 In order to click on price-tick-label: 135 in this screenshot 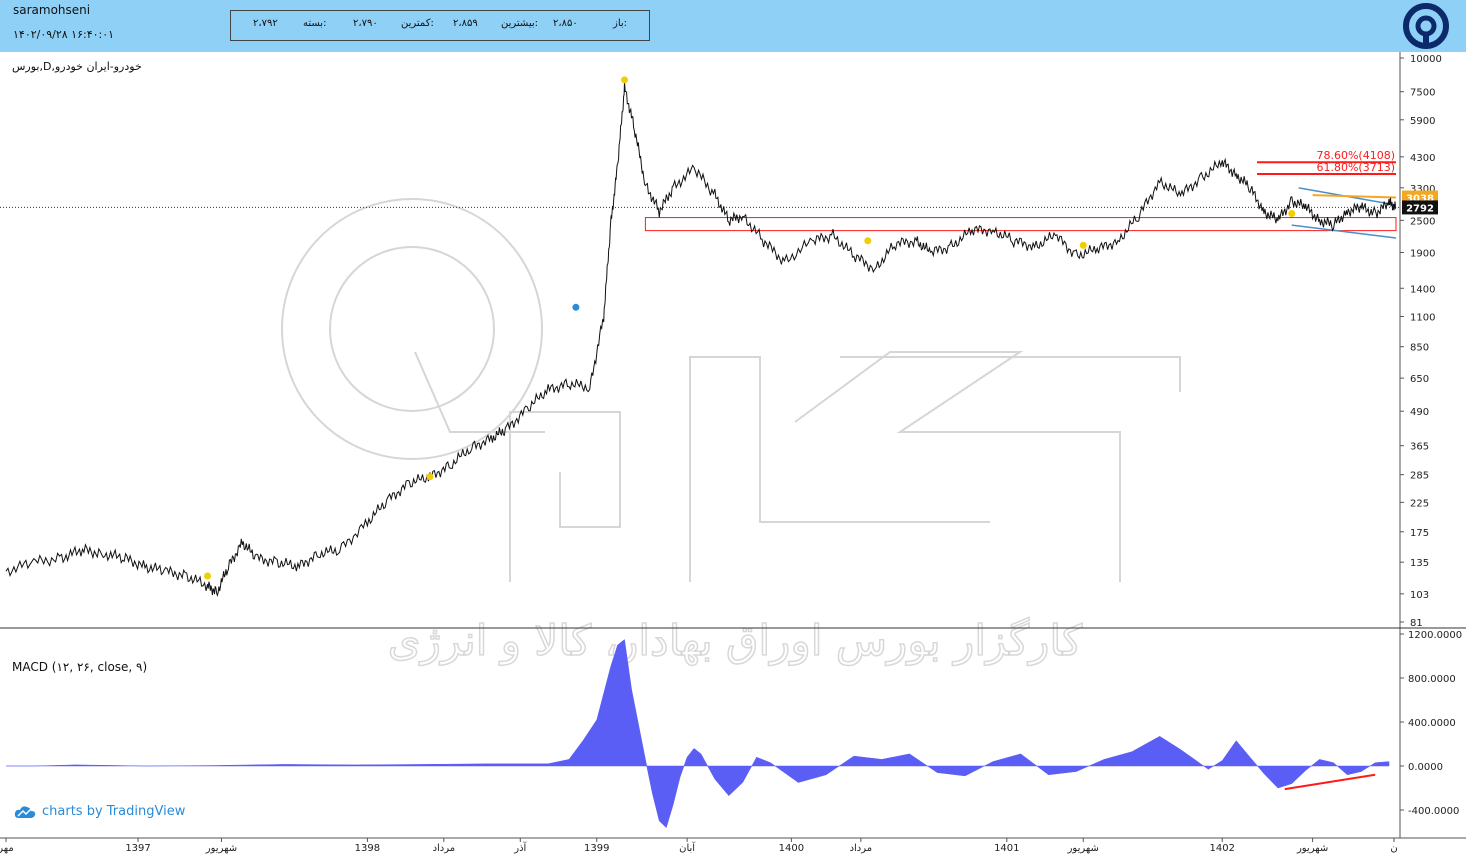, I will do `click(1419, 563)`.